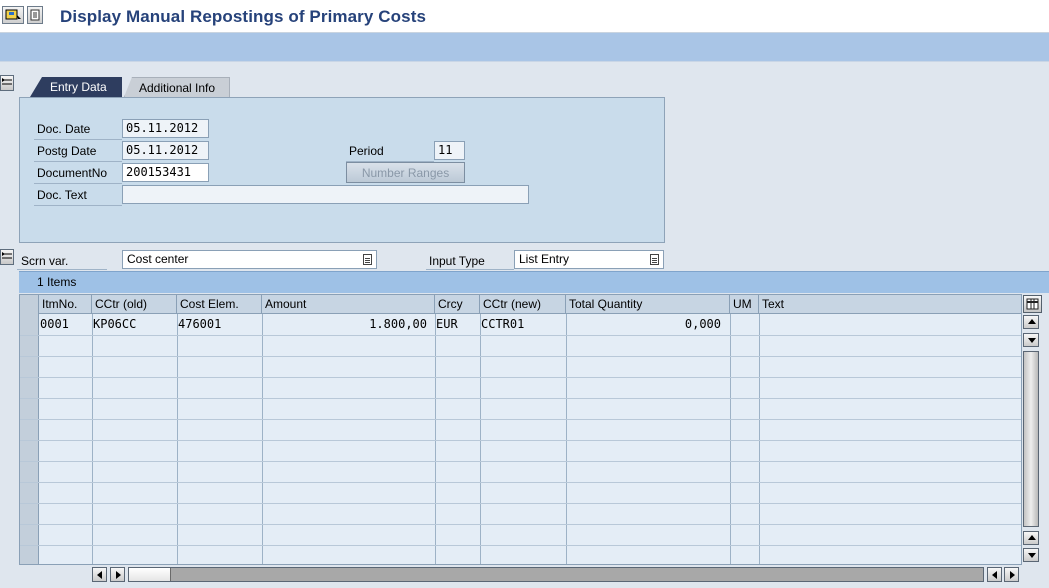  What do you see at coordinates (502, 324) in the screenshot?
I see `cell-cctr-new: CCTR01` at bounding box center [502, 324].